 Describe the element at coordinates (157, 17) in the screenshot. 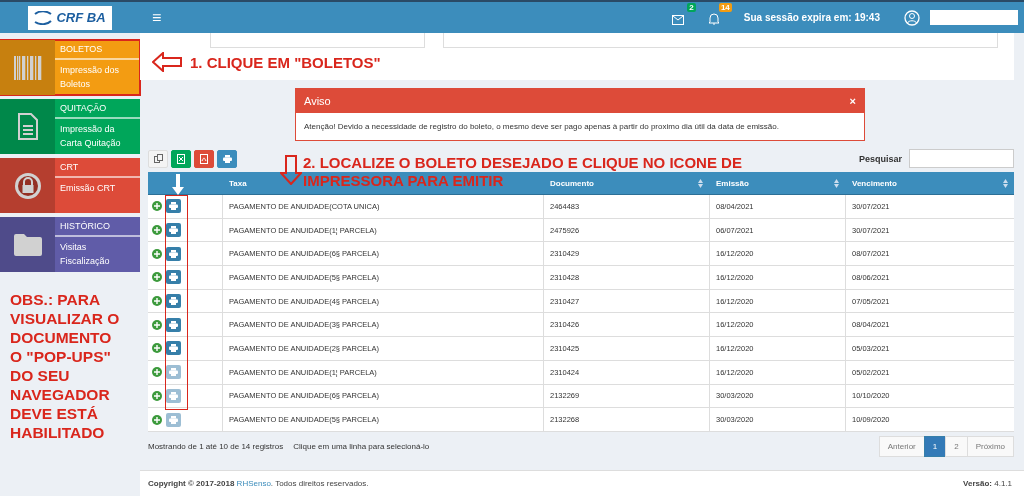

I see `menu-button: ≡` at that location.